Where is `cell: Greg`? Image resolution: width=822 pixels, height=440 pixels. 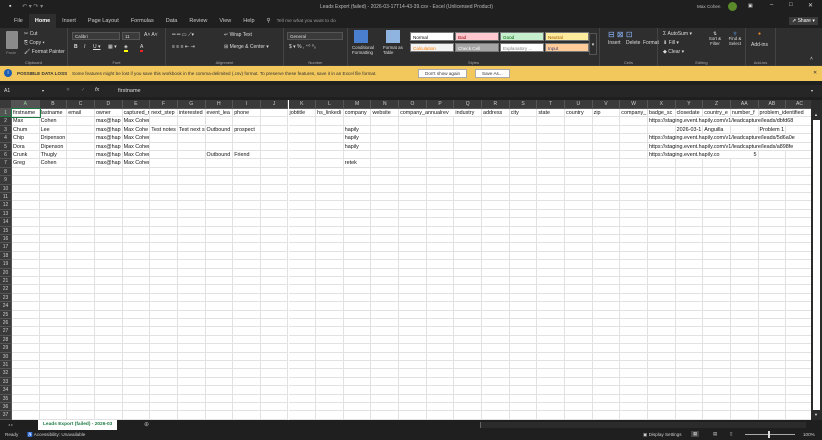 cell: Greg is located at coordinates (26, 163).